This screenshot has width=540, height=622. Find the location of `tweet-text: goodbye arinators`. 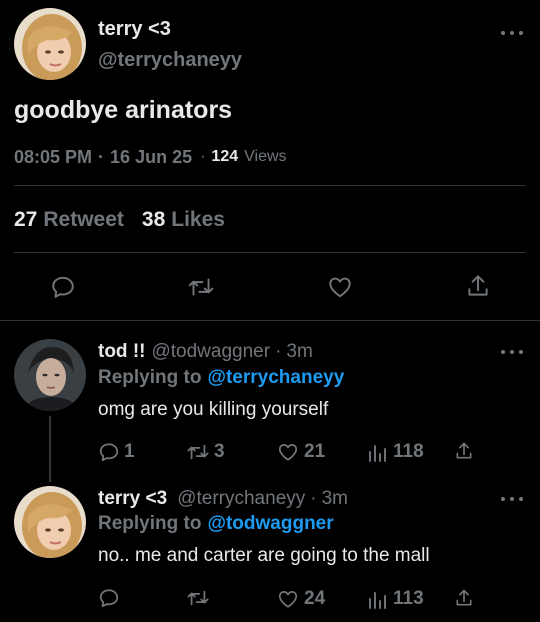

tweet-text: goodbye arinators is located at coordinates (123, 110).